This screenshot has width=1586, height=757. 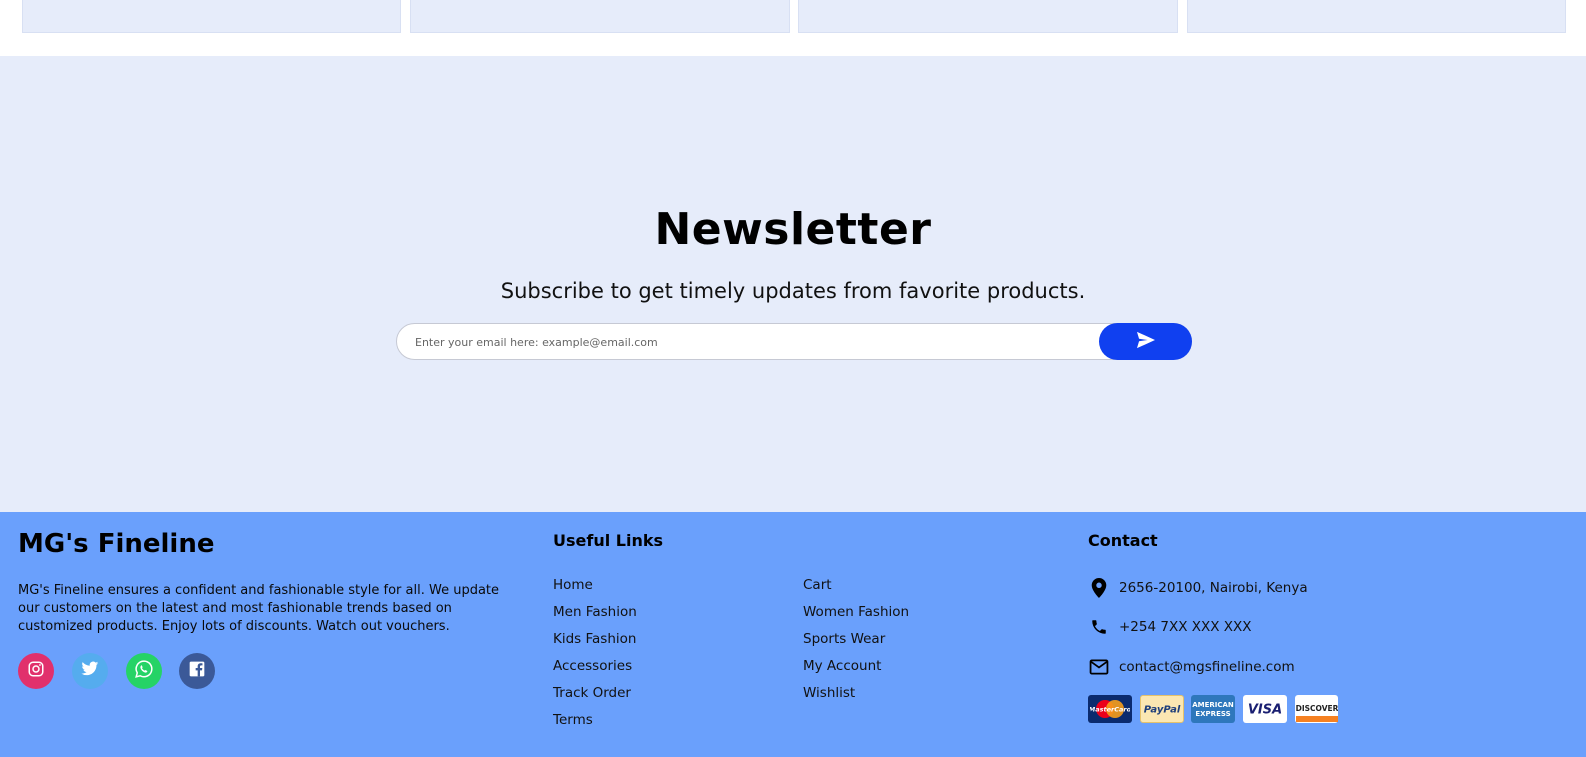 I want to click on footer-link-sports-wear: Sports Wear, so click(x=844, y=639).